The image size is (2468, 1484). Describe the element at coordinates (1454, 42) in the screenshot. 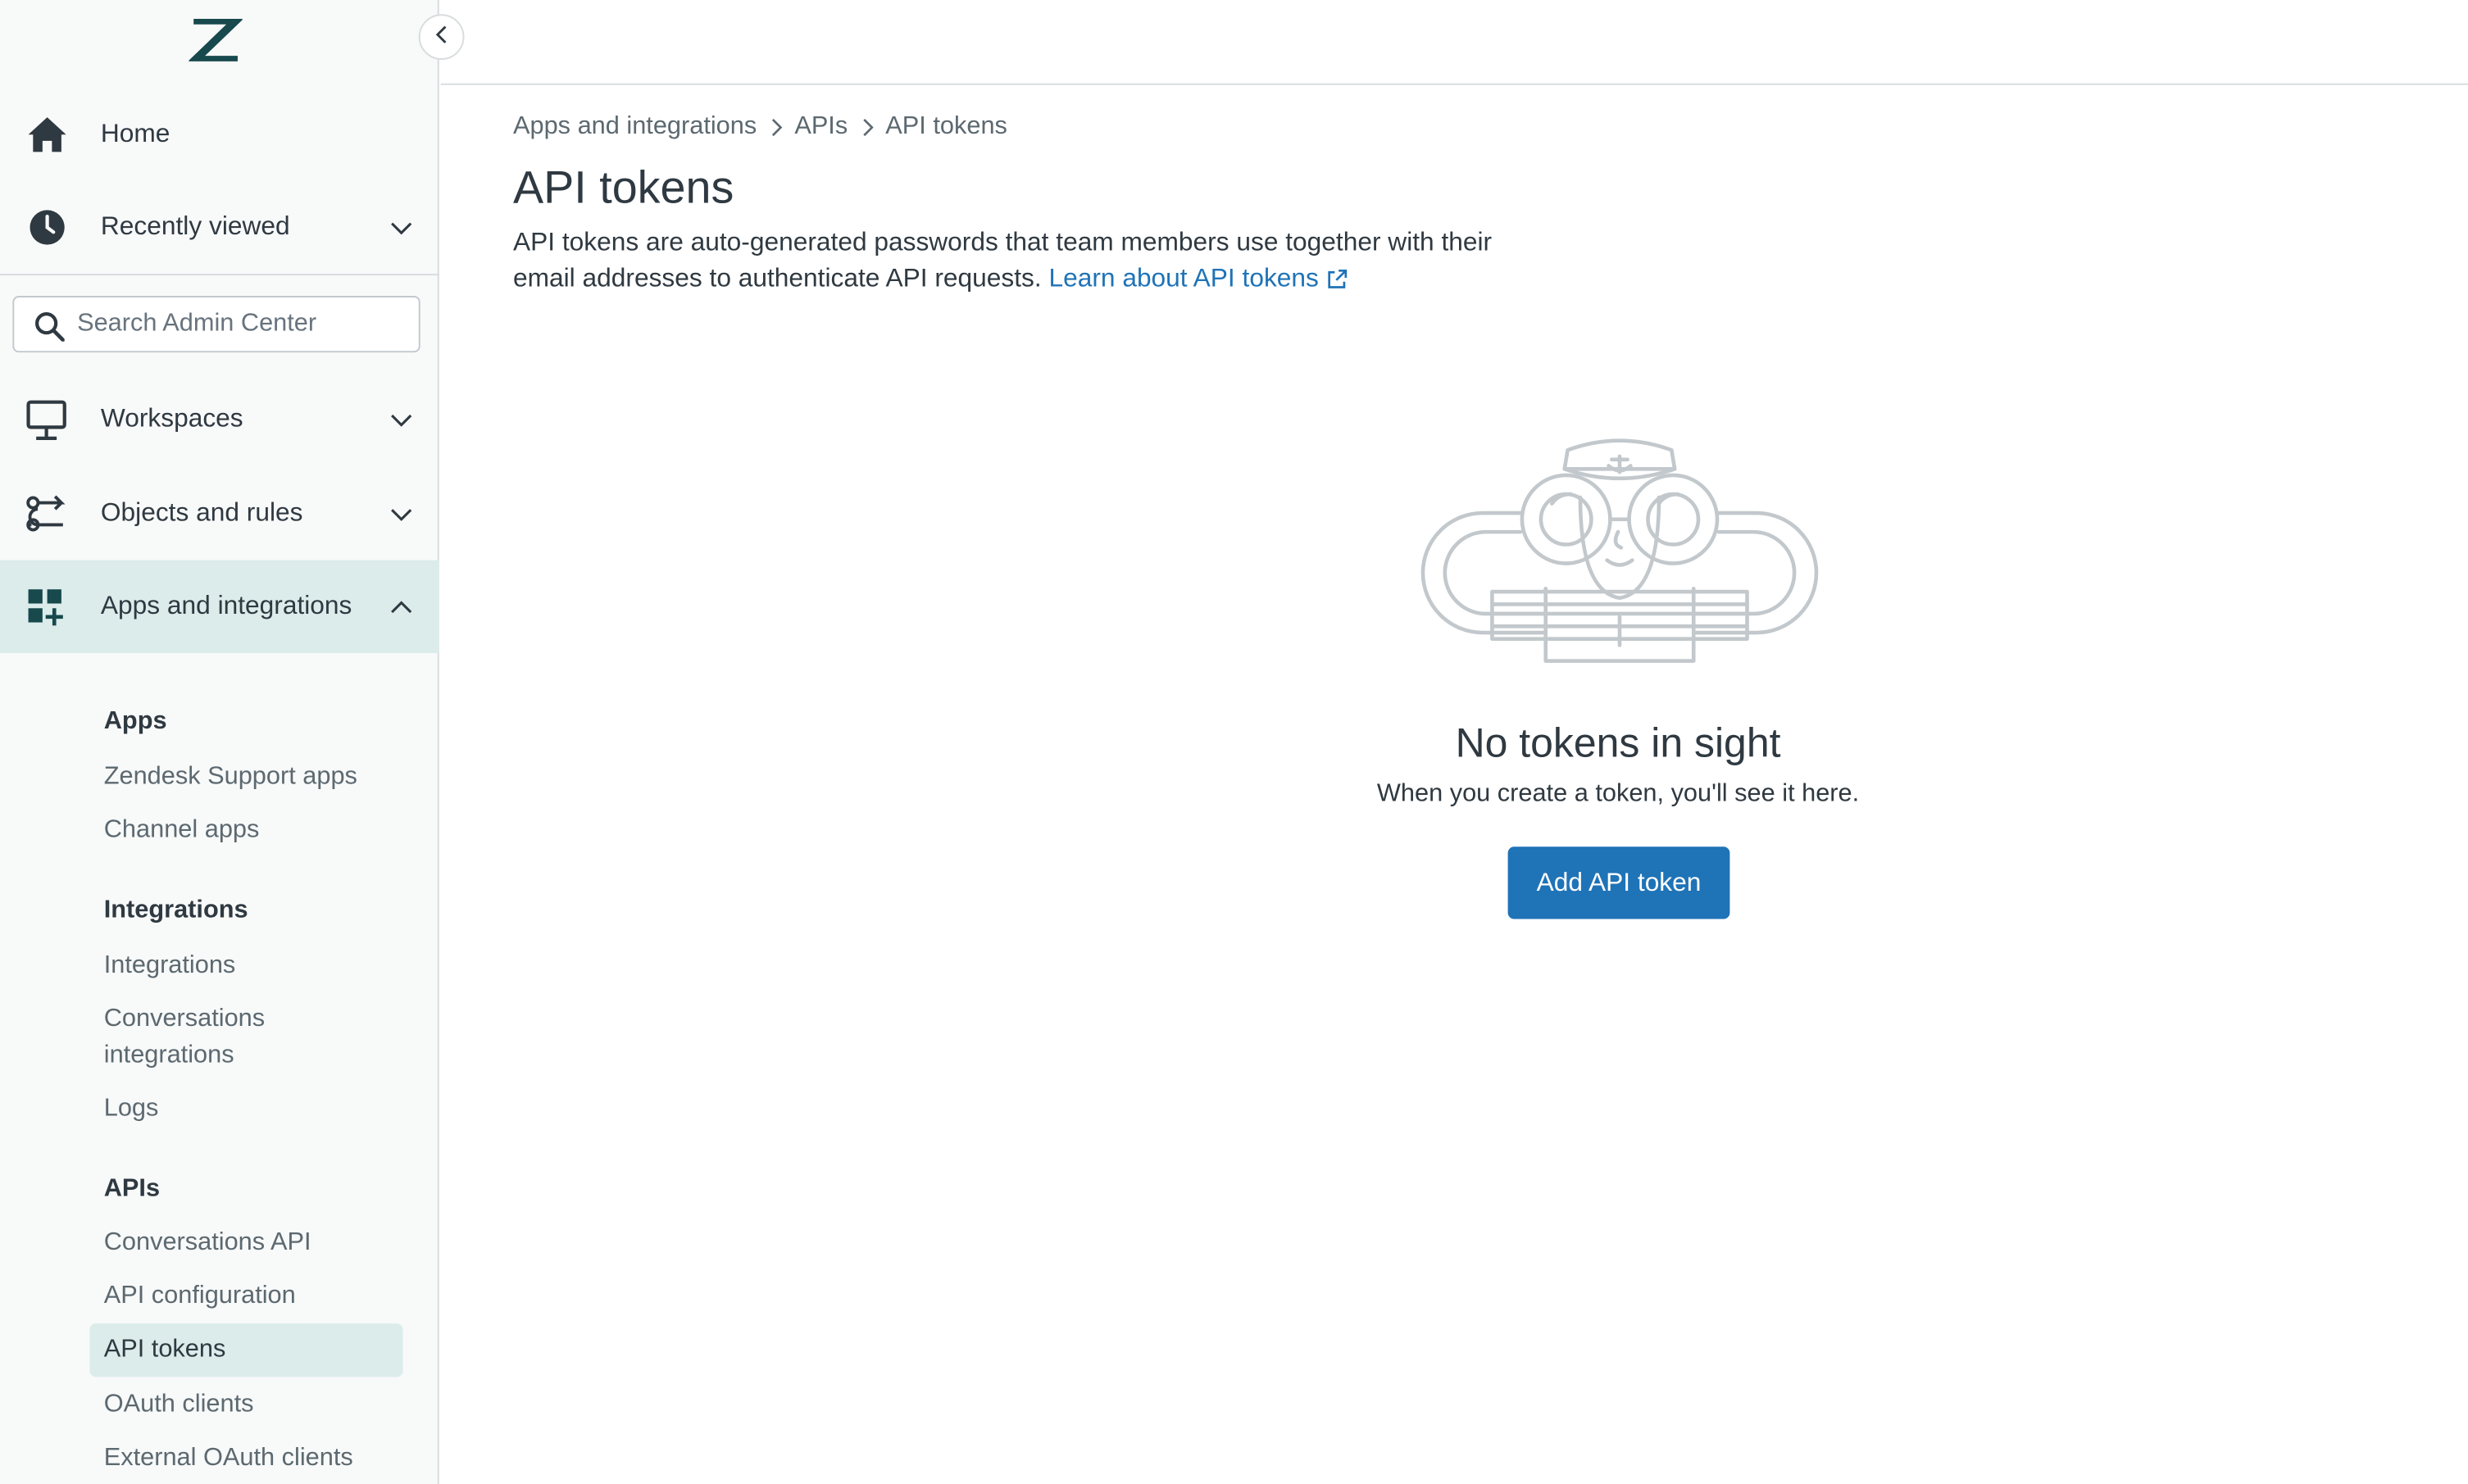

I see `top-bar` at that location.